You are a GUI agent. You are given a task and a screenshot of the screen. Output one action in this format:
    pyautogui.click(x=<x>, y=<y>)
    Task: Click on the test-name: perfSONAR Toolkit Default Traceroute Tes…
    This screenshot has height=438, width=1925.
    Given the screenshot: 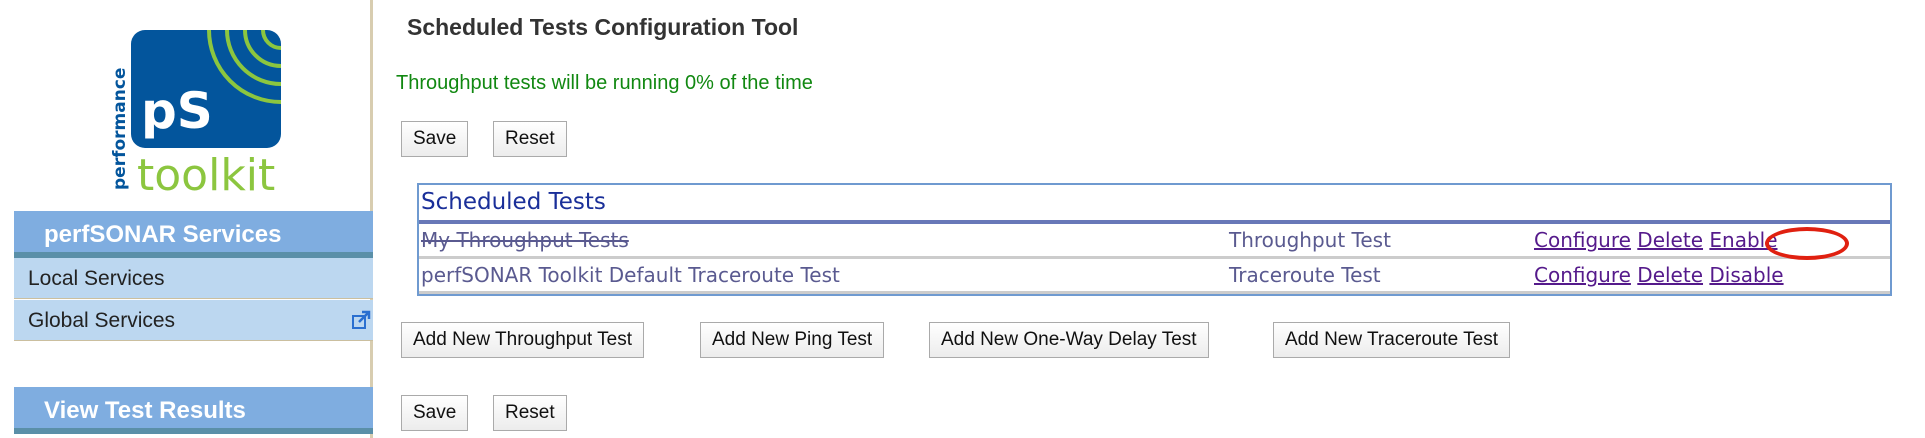 What is the action you would take?
    pyautogui.click(x=630, y=275)
    